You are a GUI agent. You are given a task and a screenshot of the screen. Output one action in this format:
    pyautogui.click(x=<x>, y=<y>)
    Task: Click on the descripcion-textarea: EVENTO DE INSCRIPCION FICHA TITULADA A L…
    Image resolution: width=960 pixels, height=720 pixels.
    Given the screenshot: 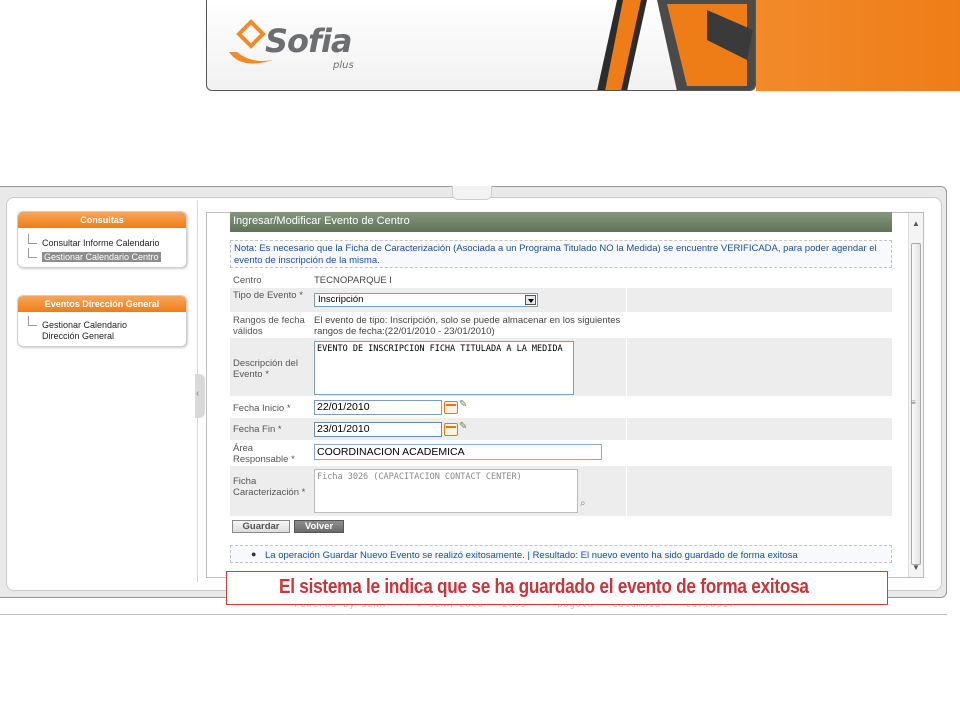 What is the action you would take?
    pyautogui.click(x=444, y=368)
    